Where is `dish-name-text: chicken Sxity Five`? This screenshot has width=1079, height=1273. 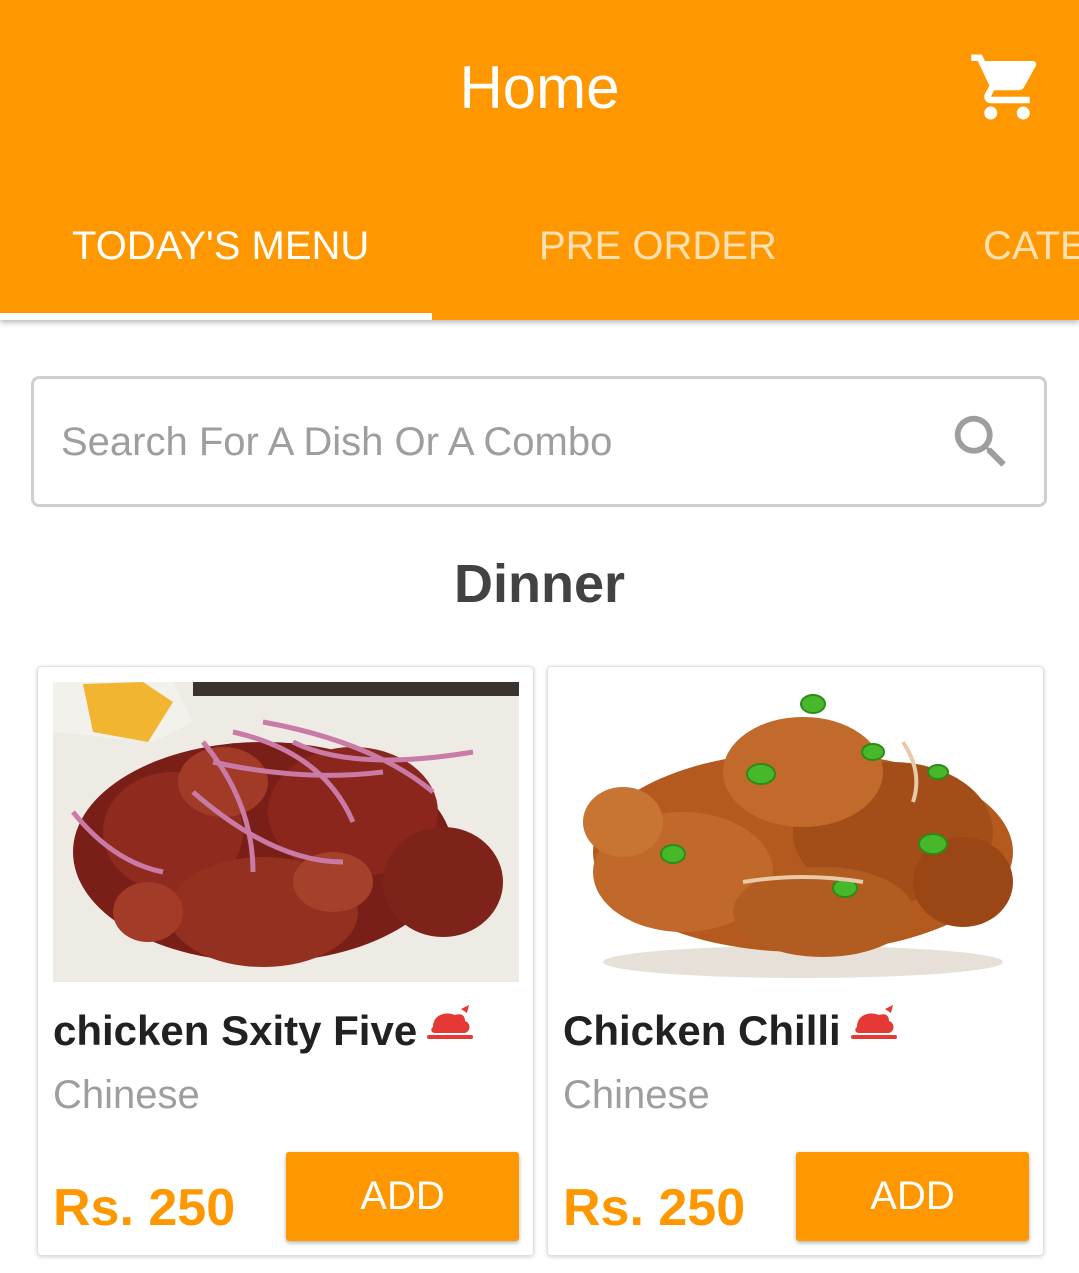 dish-name-text: chicken Sxity Five is located at coordinates (235, 1030).